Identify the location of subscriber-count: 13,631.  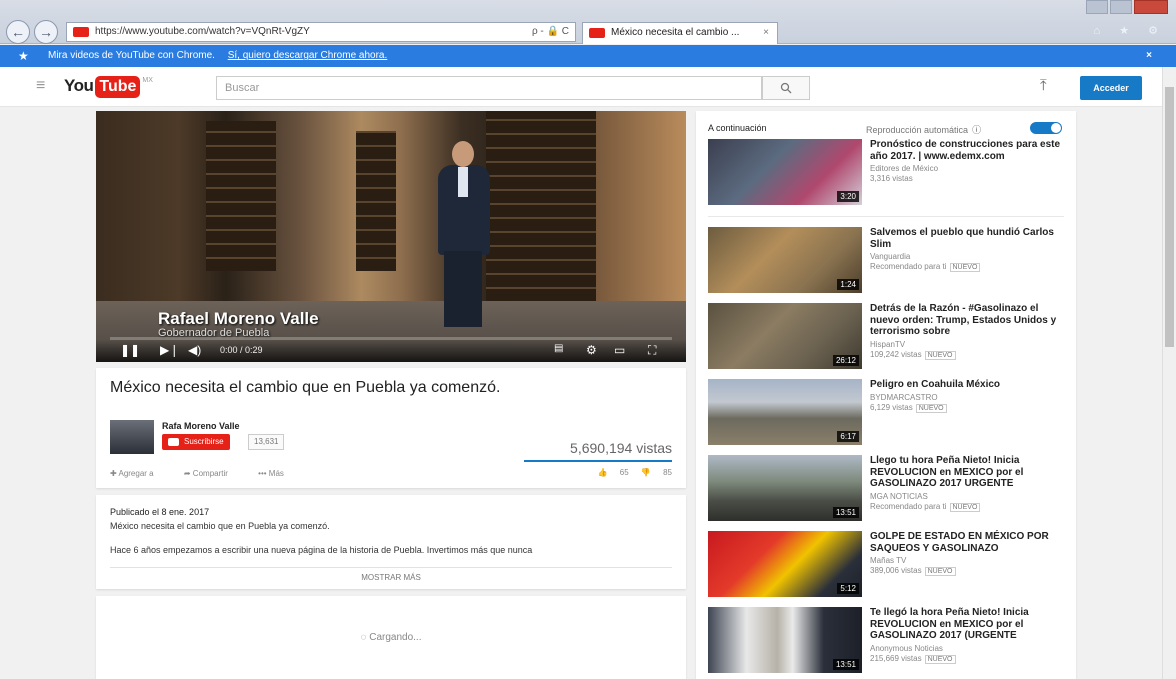
(266, 442).